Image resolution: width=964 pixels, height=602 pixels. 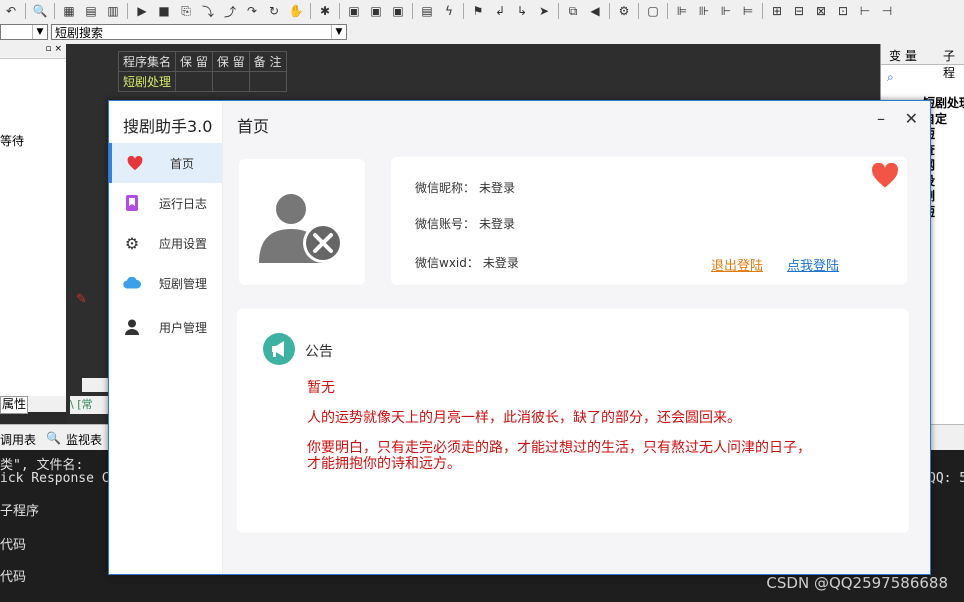 I want to click on account-value: 未登录, so click(x=497, y=224).